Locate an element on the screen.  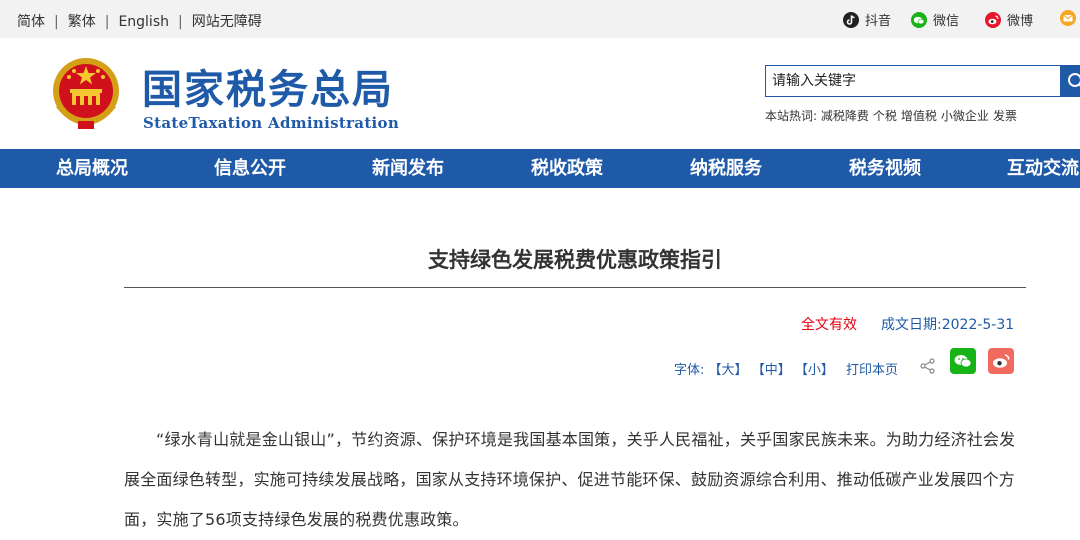
search-button is located at coordinates (1070, 81).